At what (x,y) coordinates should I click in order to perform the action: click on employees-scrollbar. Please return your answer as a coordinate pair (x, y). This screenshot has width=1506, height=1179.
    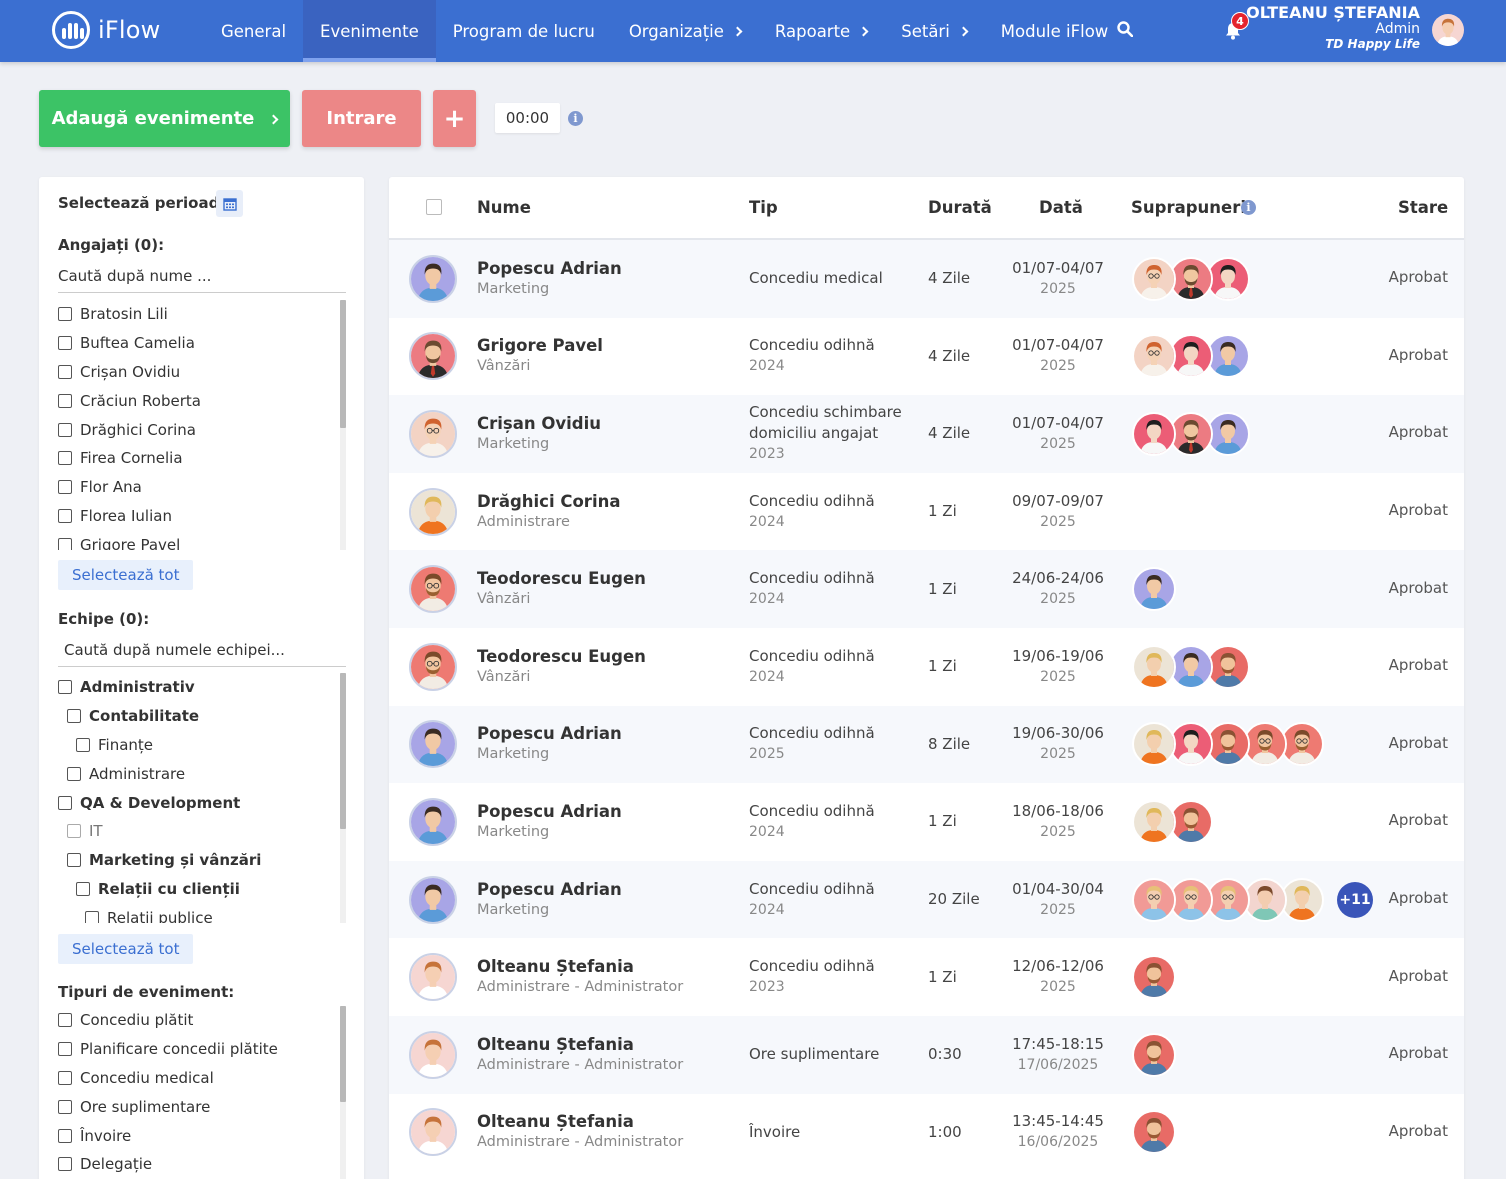
    Looking at the image, I should click on (343, 425).